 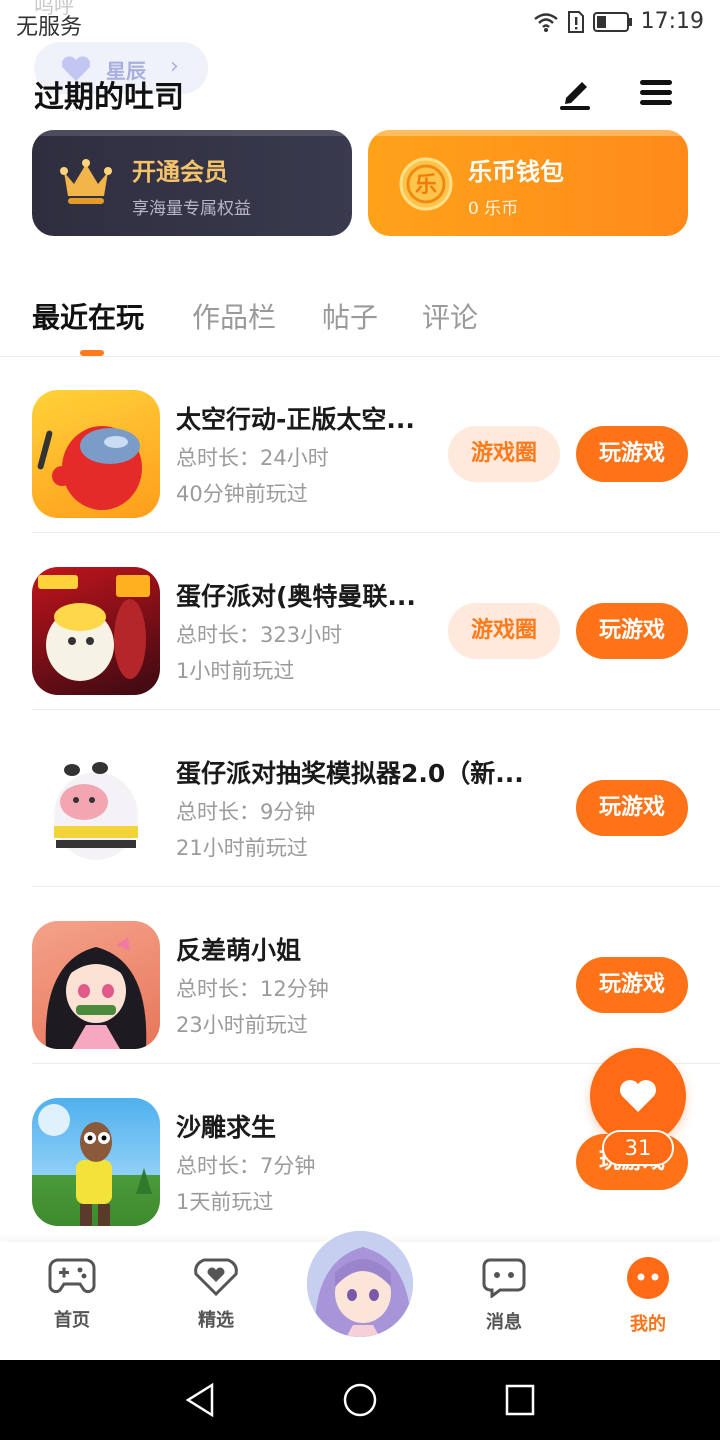 What do you see at coordinates (360, 798) in the screenshot?
I see `list-item: 蛋仔派对抽奖模拟器2.0（新... 总时长：9分钟 21小时前玩过 玩游戏` at bounding box center [360, 798].